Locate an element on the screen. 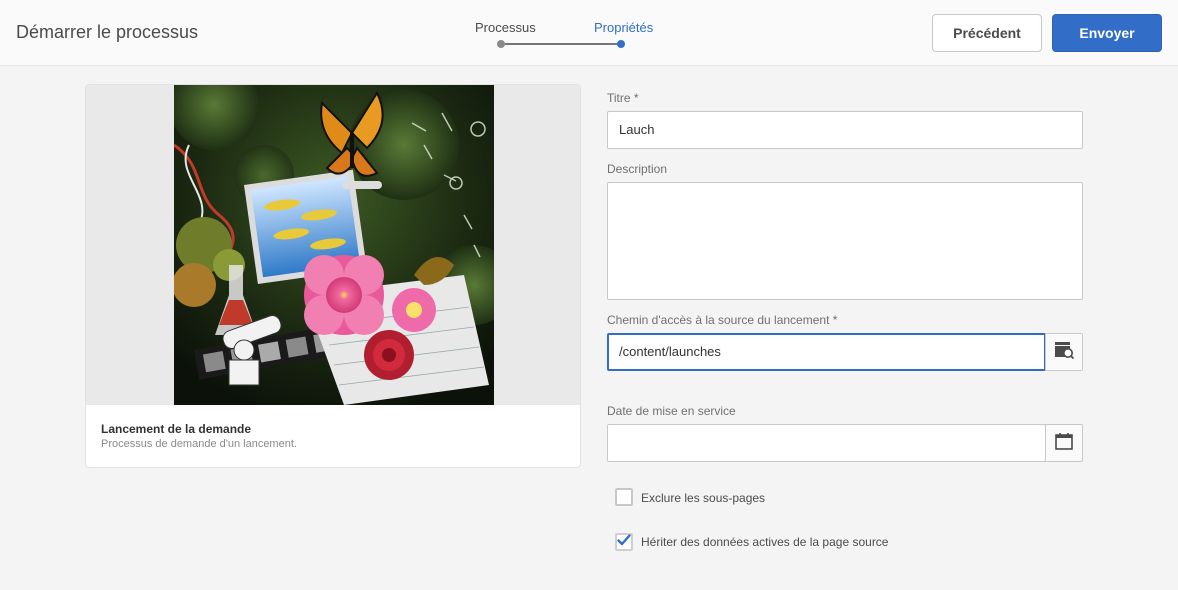 The width and height of the screenshot is (1178, 590). step-proprietes-dot is located at coordinates (621, 44).